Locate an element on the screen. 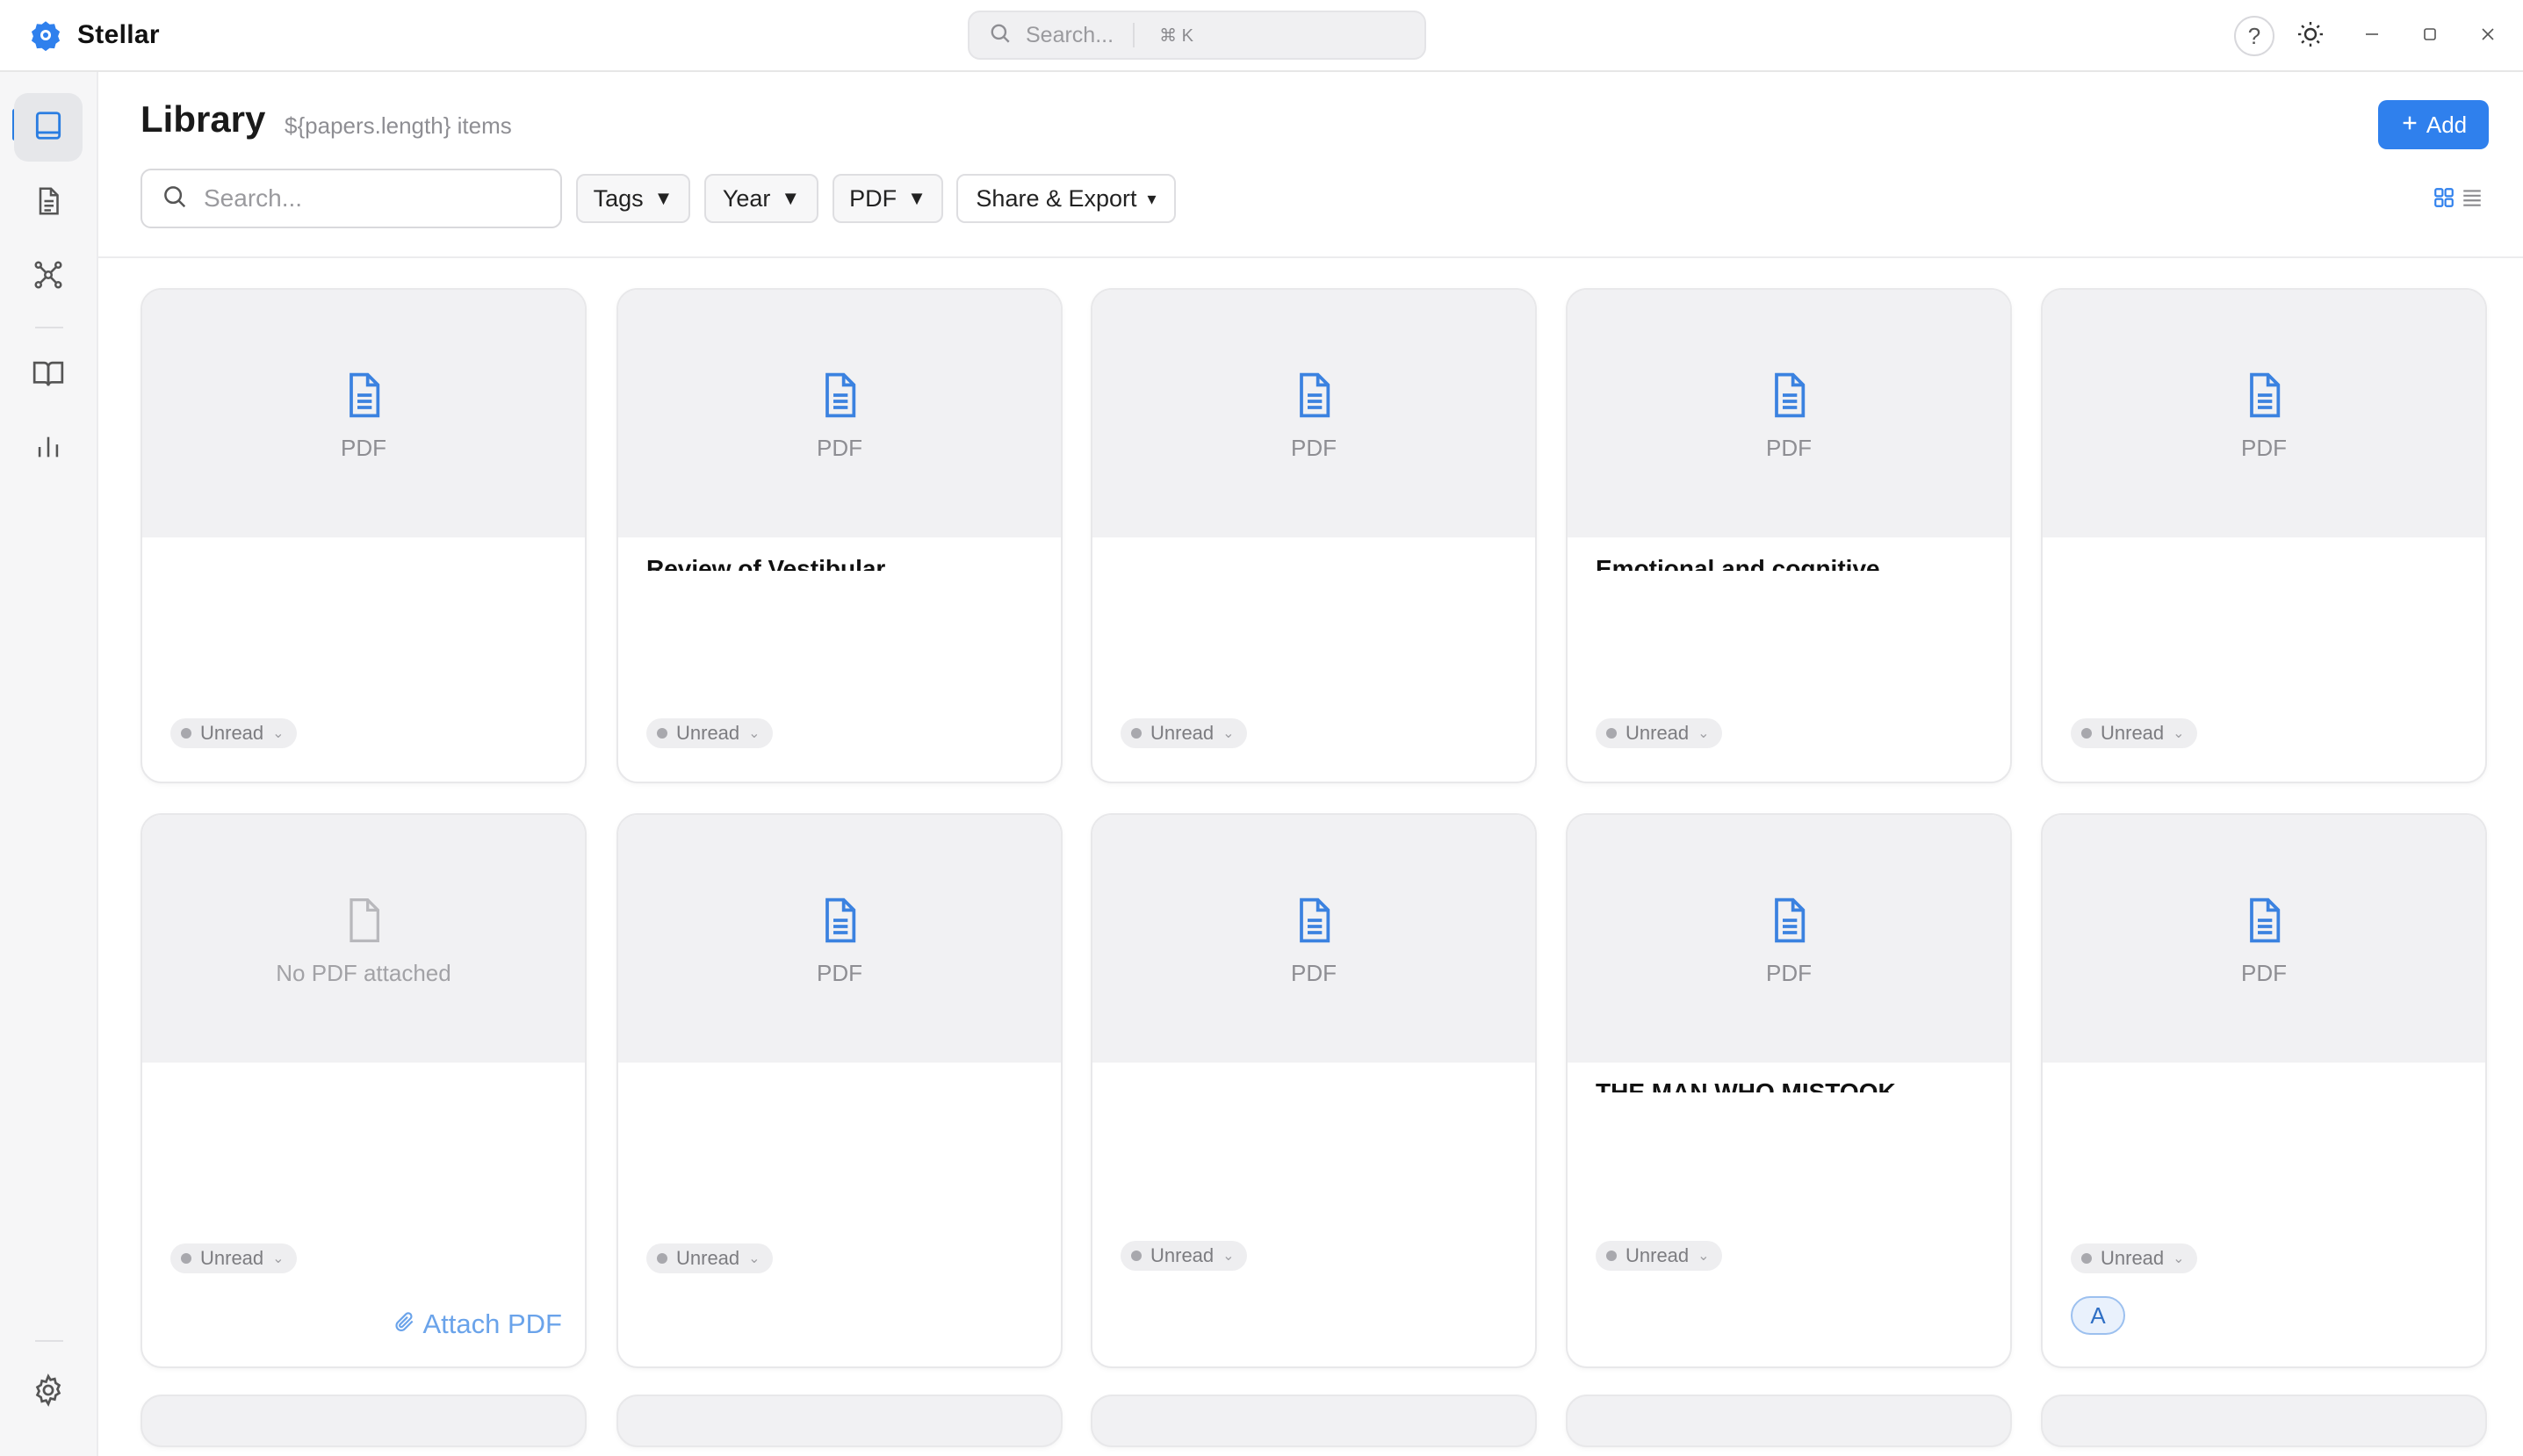 This screenshot has height=1456, width=2523. paper-card: PDF THE MAN WHO MISTOOK... Unread ⌄ is located at coordinates (1789, 1090).